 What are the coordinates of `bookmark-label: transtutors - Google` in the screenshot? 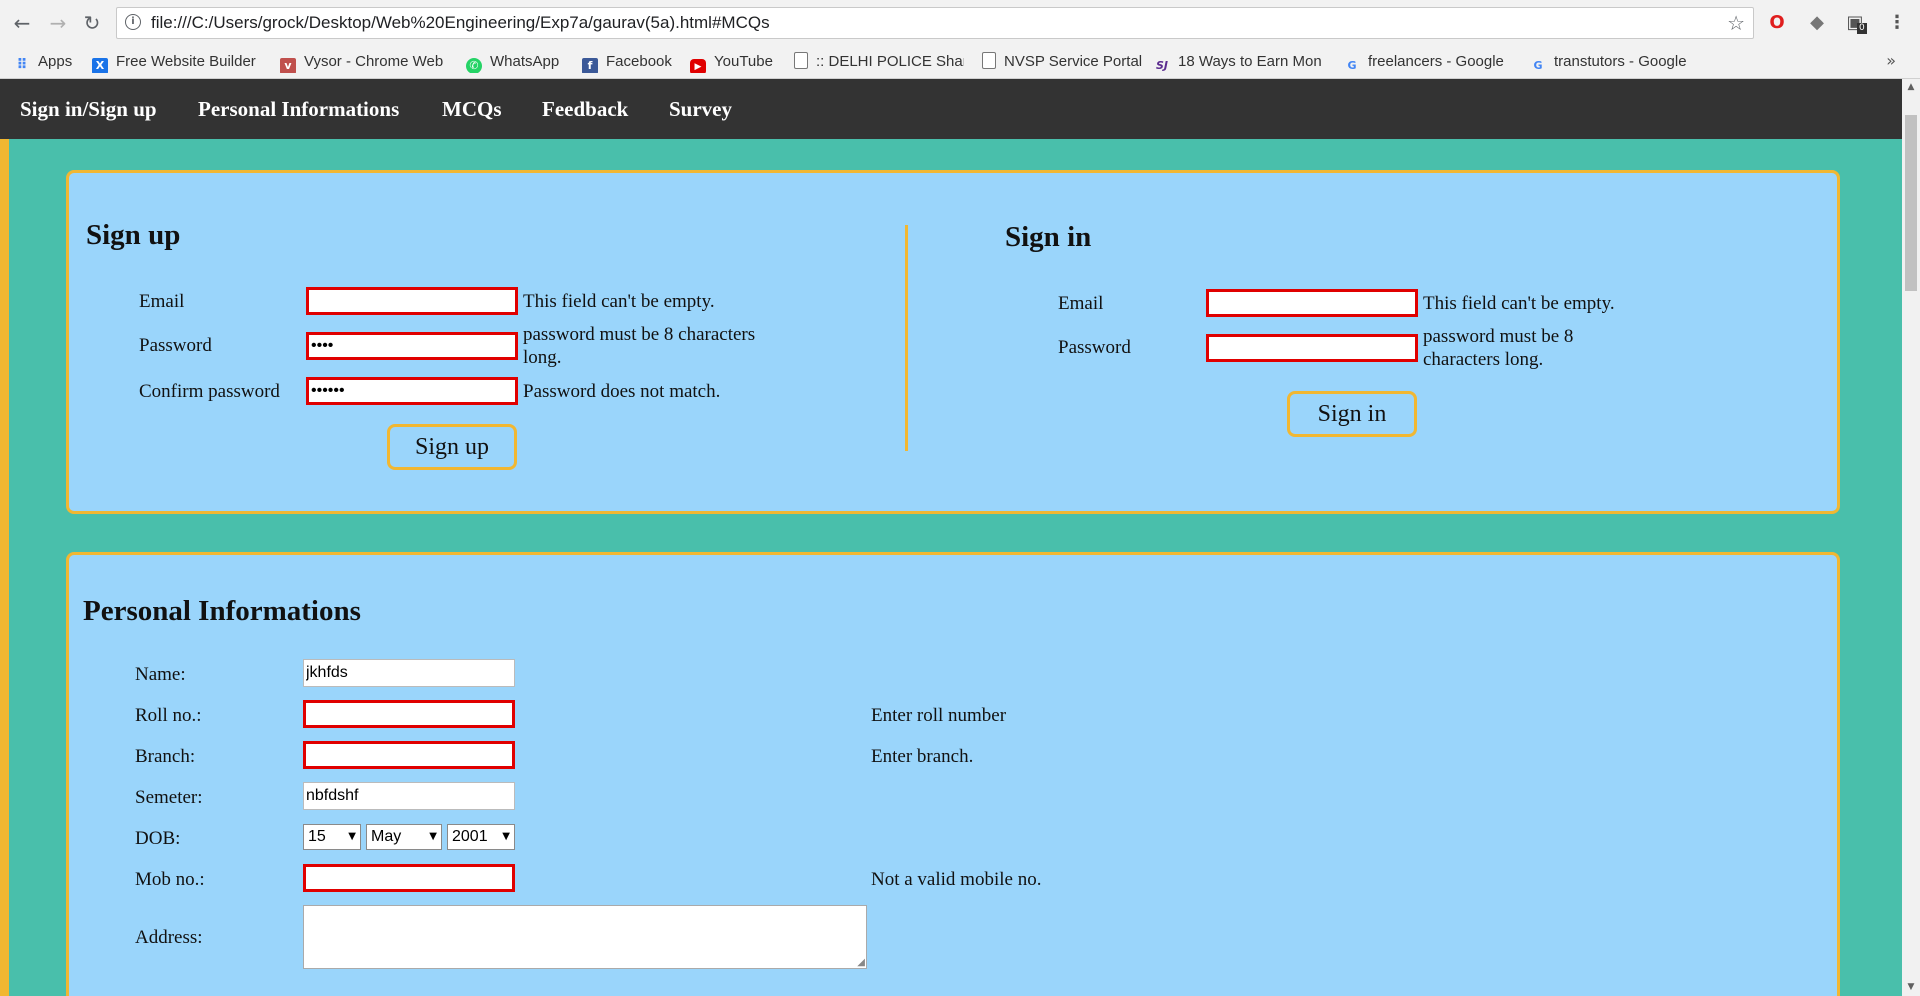 It's located at (1620, 61).